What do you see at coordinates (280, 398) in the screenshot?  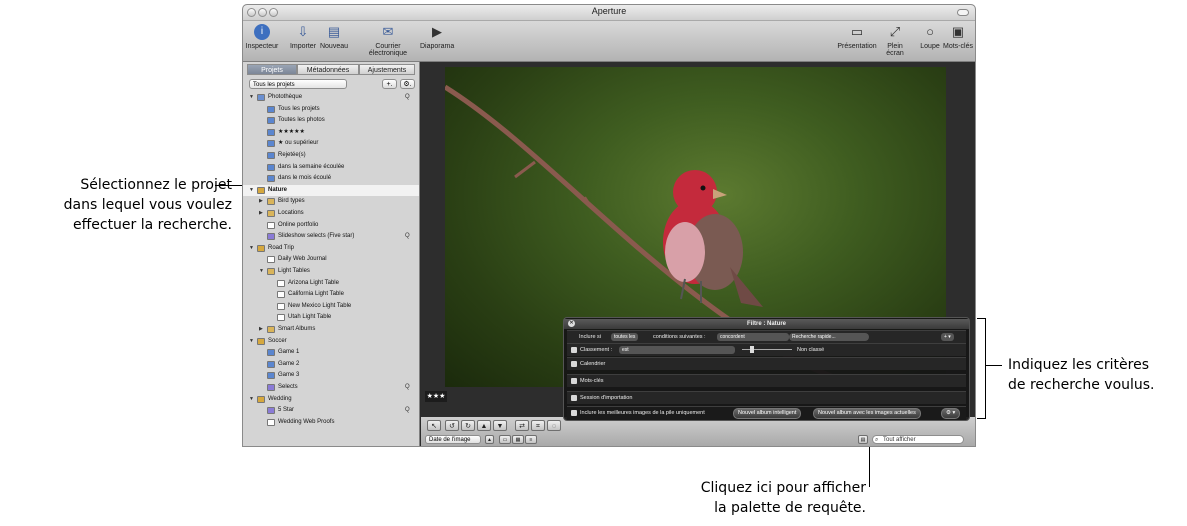 I see `sidebar-item-label: Wedding` at bounding box center [280, 398].